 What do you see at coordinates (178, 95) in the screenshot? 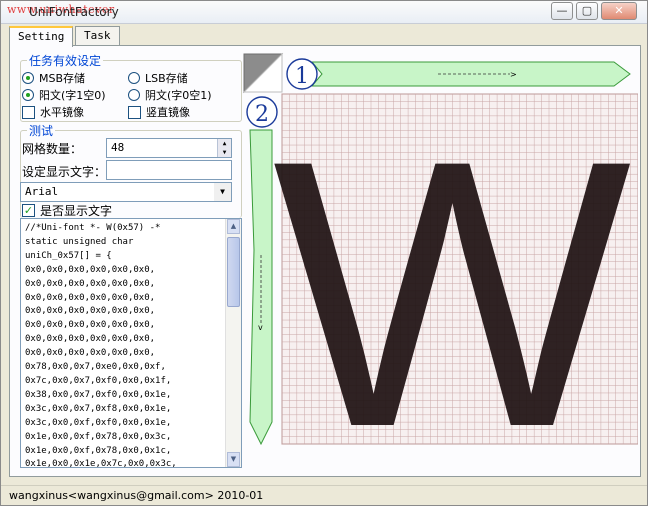
I see `negative-label: 阴文(字0空1)` at bounding box center [178, 95].